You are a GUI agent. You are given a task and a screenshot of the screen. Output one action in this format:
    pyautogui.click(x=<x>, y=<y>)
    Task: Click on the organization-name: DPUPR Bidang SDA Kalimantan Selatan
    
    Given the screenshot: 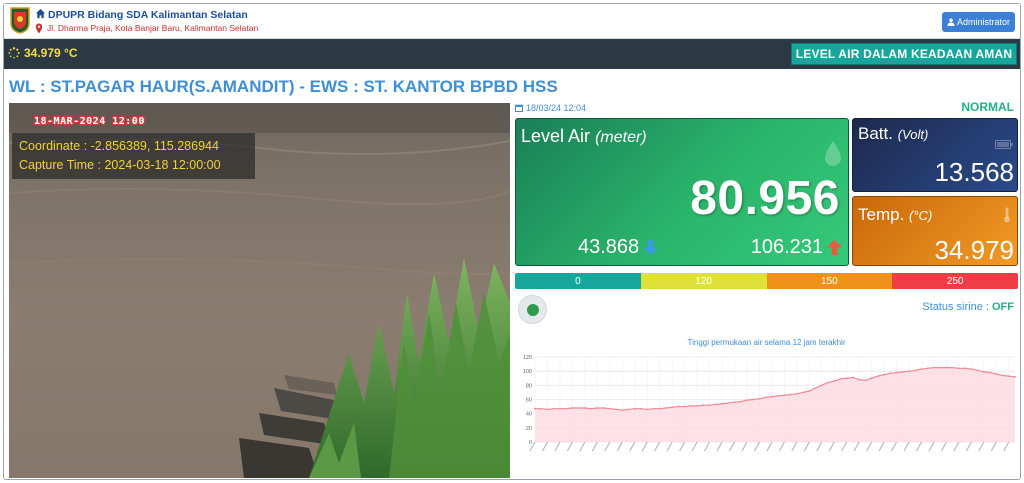 What is the action you would take?
    pyautogui.click(x=148, y=15)
    